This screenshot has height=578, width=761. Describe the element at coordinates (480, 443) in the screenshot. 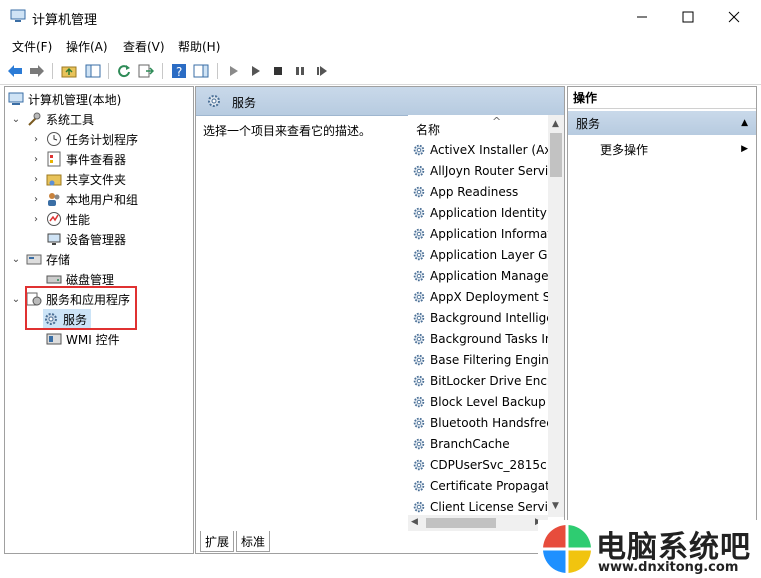

I see `table-row: BranchCache` at that location.